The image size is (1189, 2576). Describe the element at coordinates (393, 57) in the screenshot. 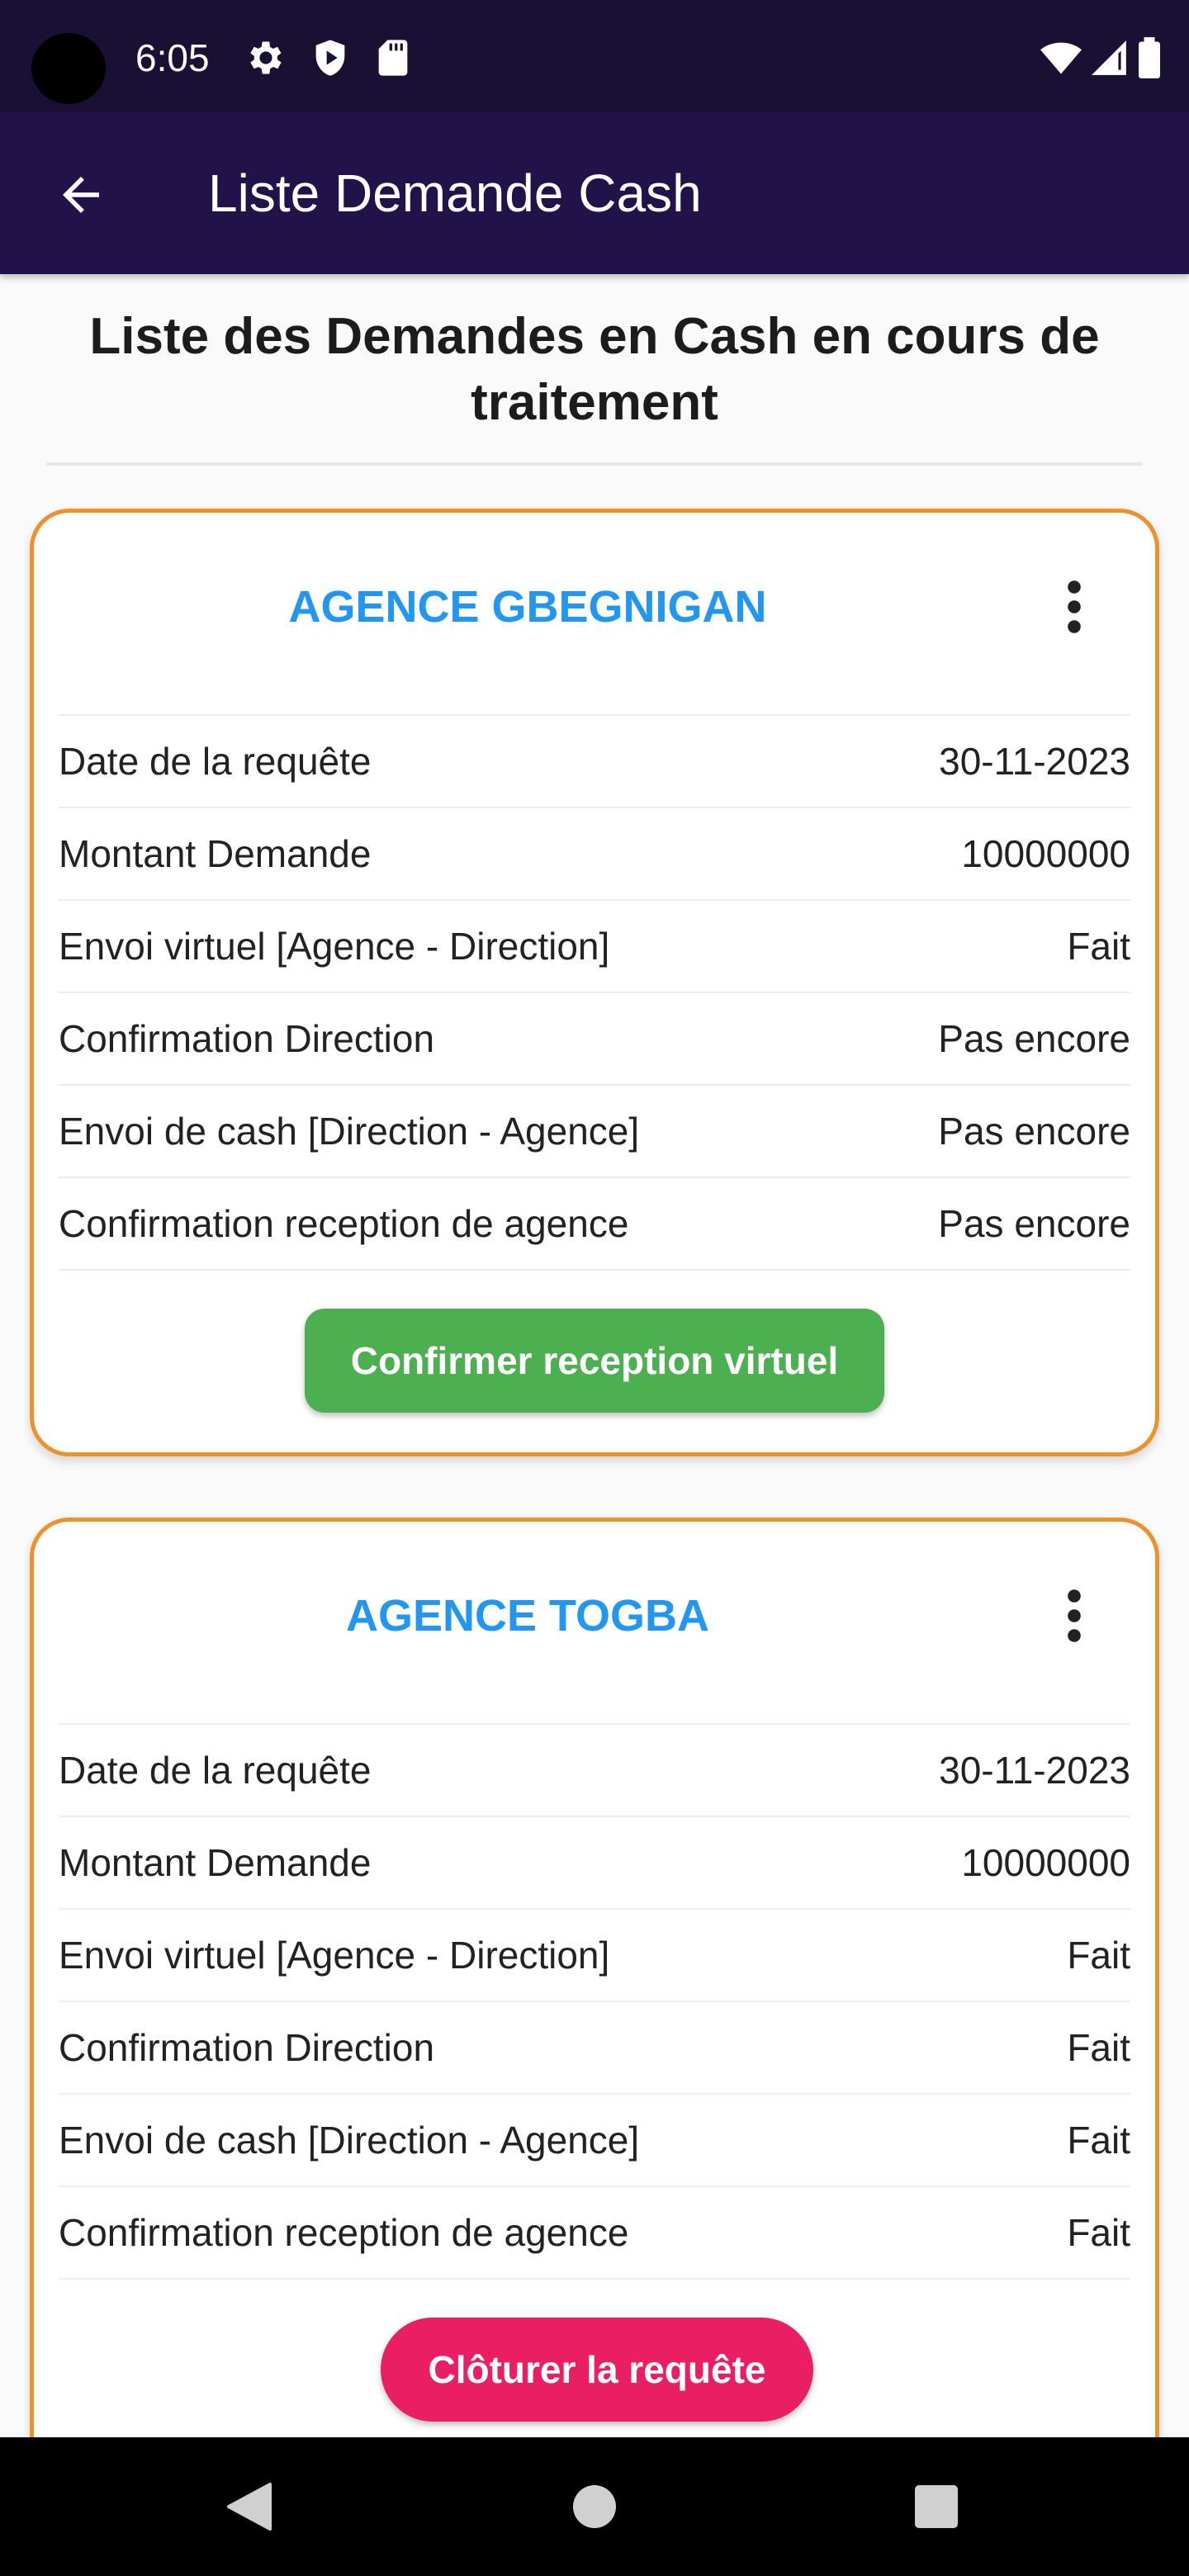

I see `sd-card-icon` at that location.